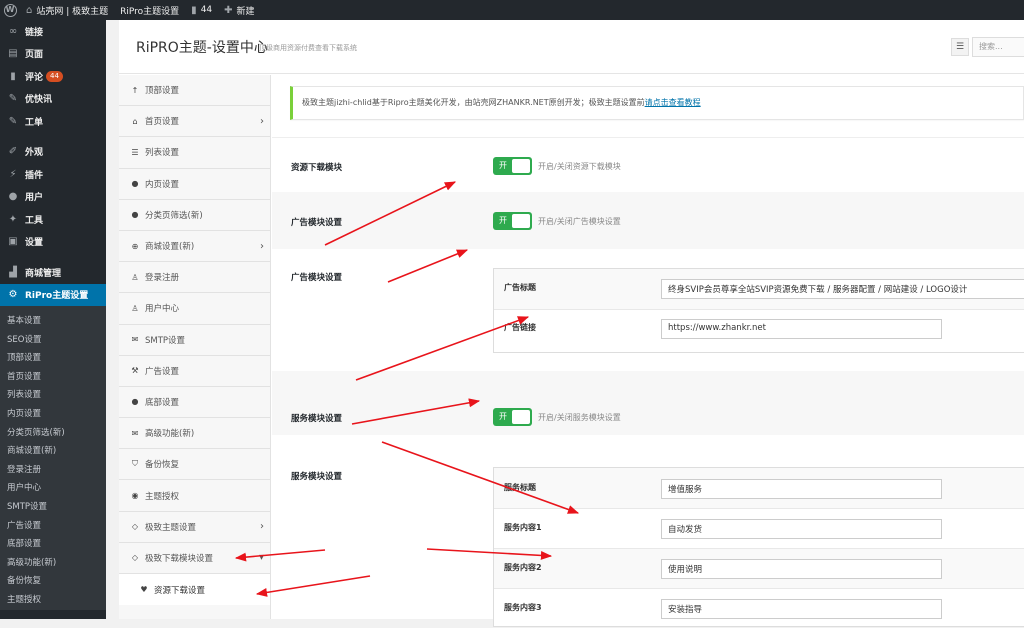  Describe the element at coordinates (53, 488) in the screenshot. I see `submenu-item: 用户中心` at that location.